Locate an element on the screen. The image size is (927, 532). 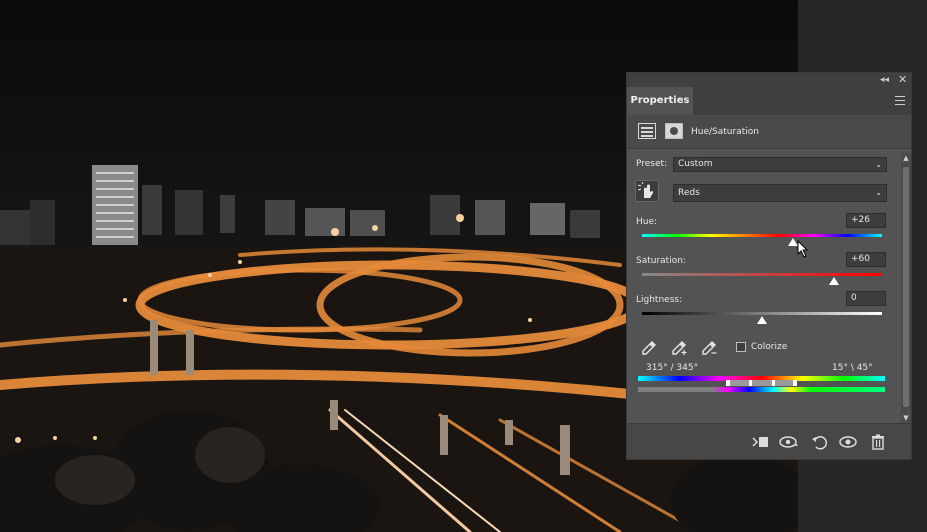
colorize-checkbox is located at coordinates (741, 347).